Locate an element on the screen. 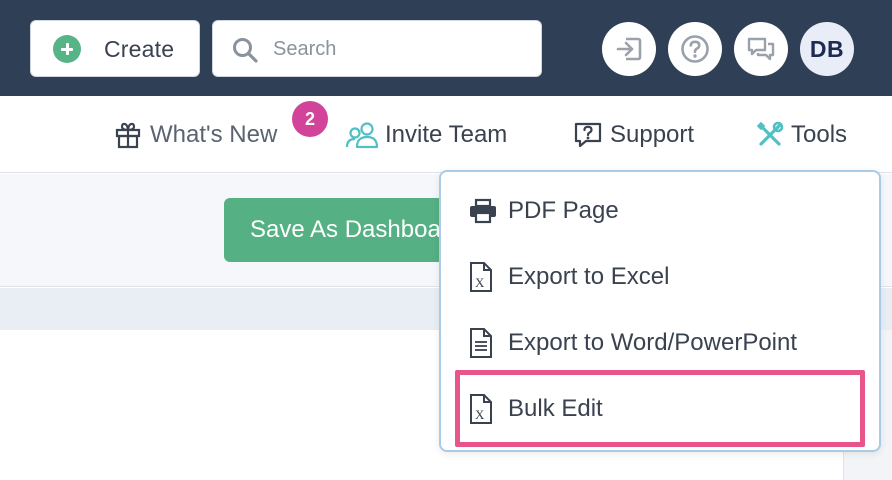 The image size is (892, 480). menu-item-export-excel: X Export to Excel is located at coordinates (568, 277).